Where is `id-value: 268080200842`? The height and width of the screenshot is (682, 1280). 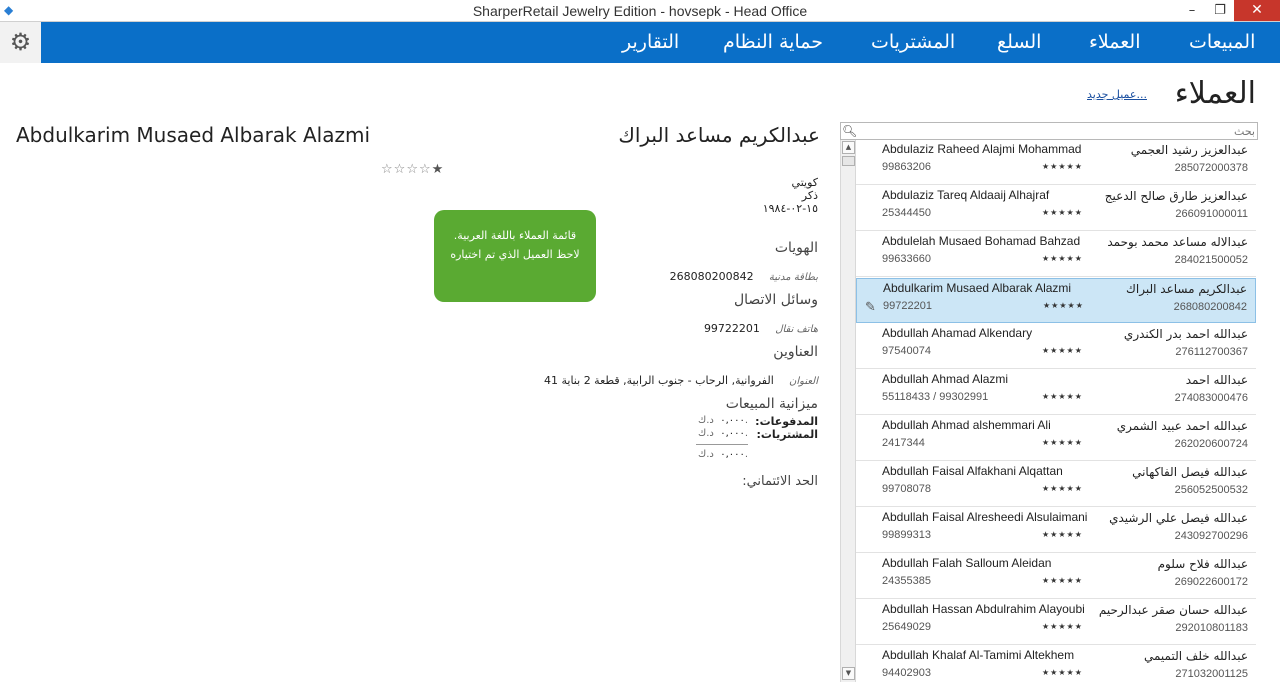 id-value: 268080200842 is located at coordinates (711, 276).